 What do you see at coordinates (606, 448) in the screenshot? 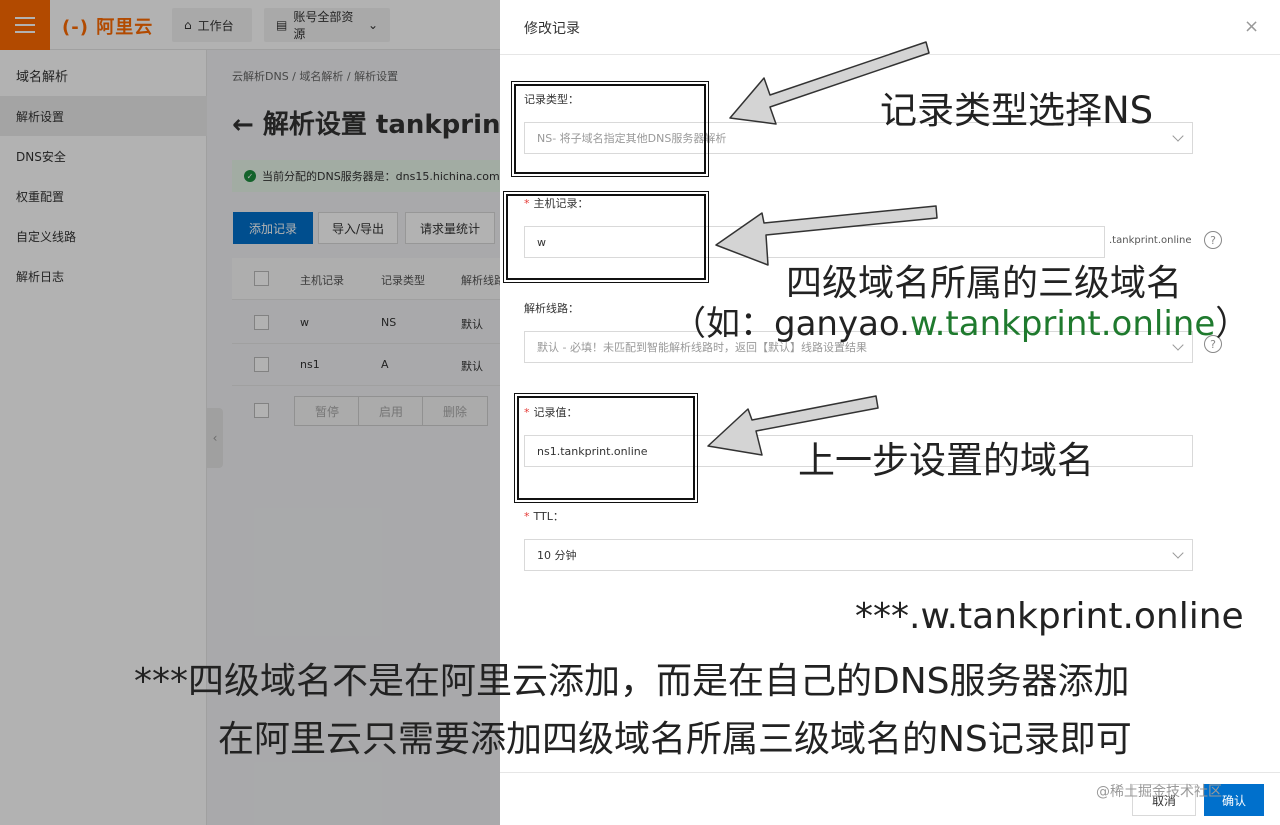
I see `highlight-box-record-value` at bounding box center [606, 448].